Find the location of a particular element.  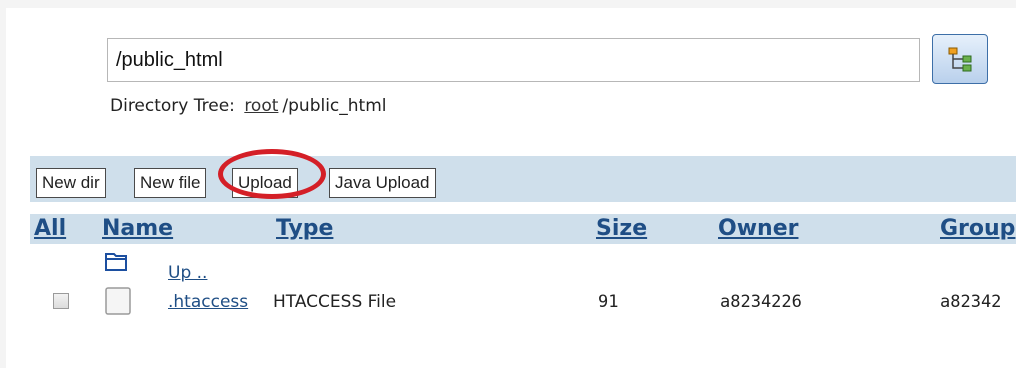

file-owner: a8234226 is located at coordinates (761, 302).